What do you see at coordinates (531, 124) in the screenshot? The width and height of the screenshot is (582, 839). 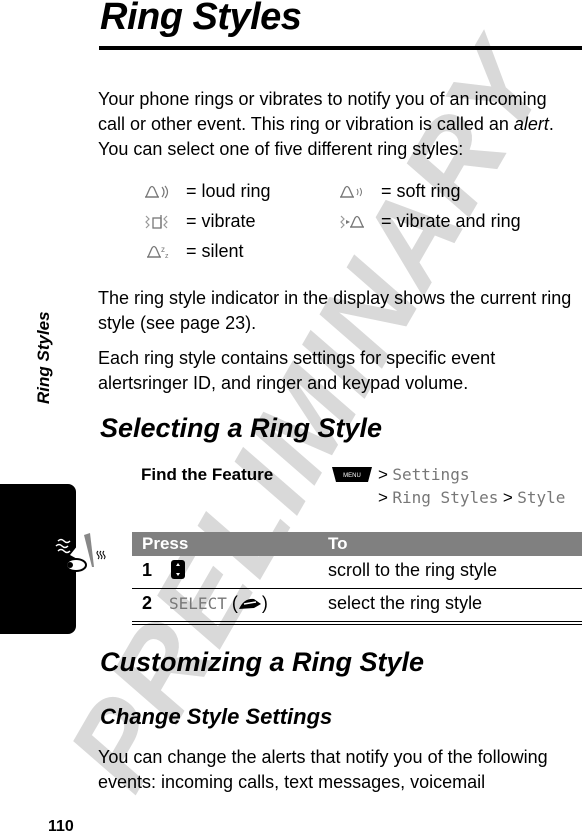 I see `intro-emphasis: alert` at bounding box center [531, 124].